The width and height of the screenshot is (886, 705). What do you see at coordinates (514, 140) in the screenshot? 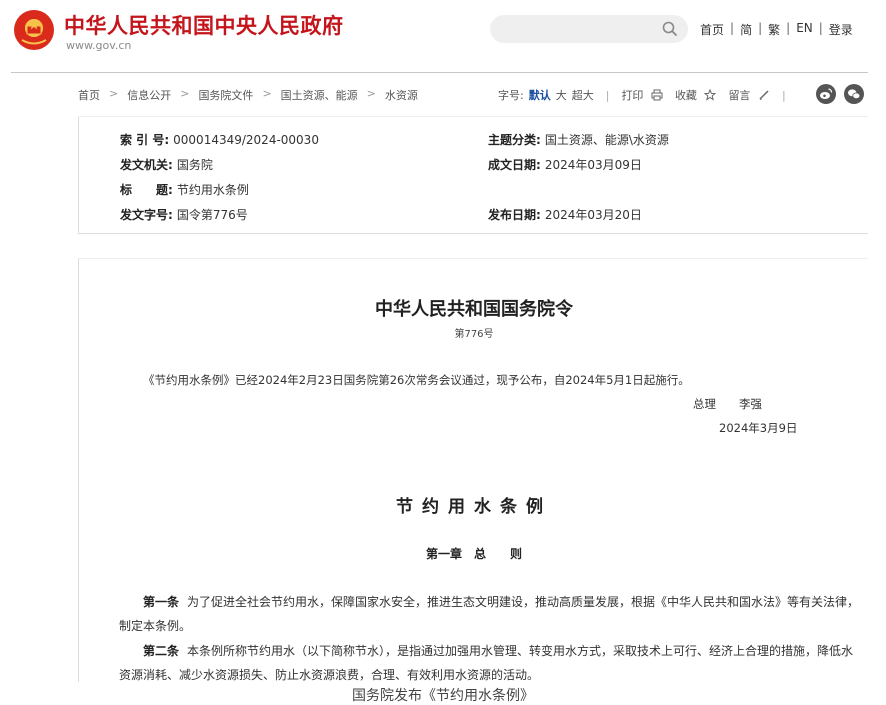
I see `meta-key: 主题分类:` at bounding box center [514, 140].